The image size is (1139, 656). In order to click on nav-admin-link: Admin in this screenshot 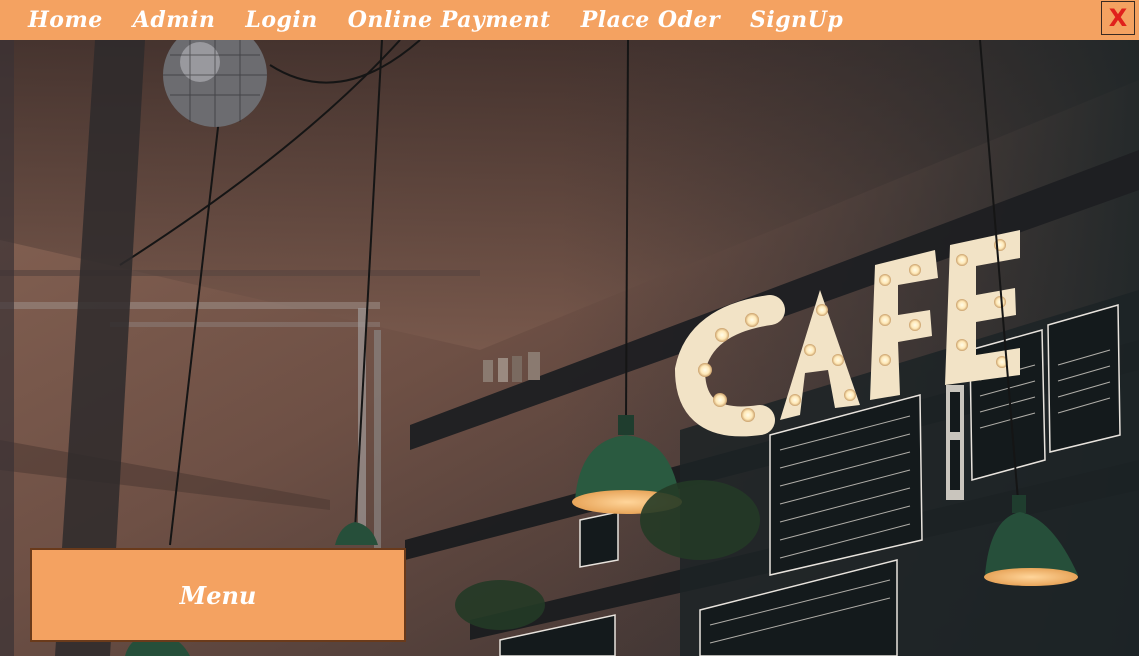, I will do `click(174, 20)`.